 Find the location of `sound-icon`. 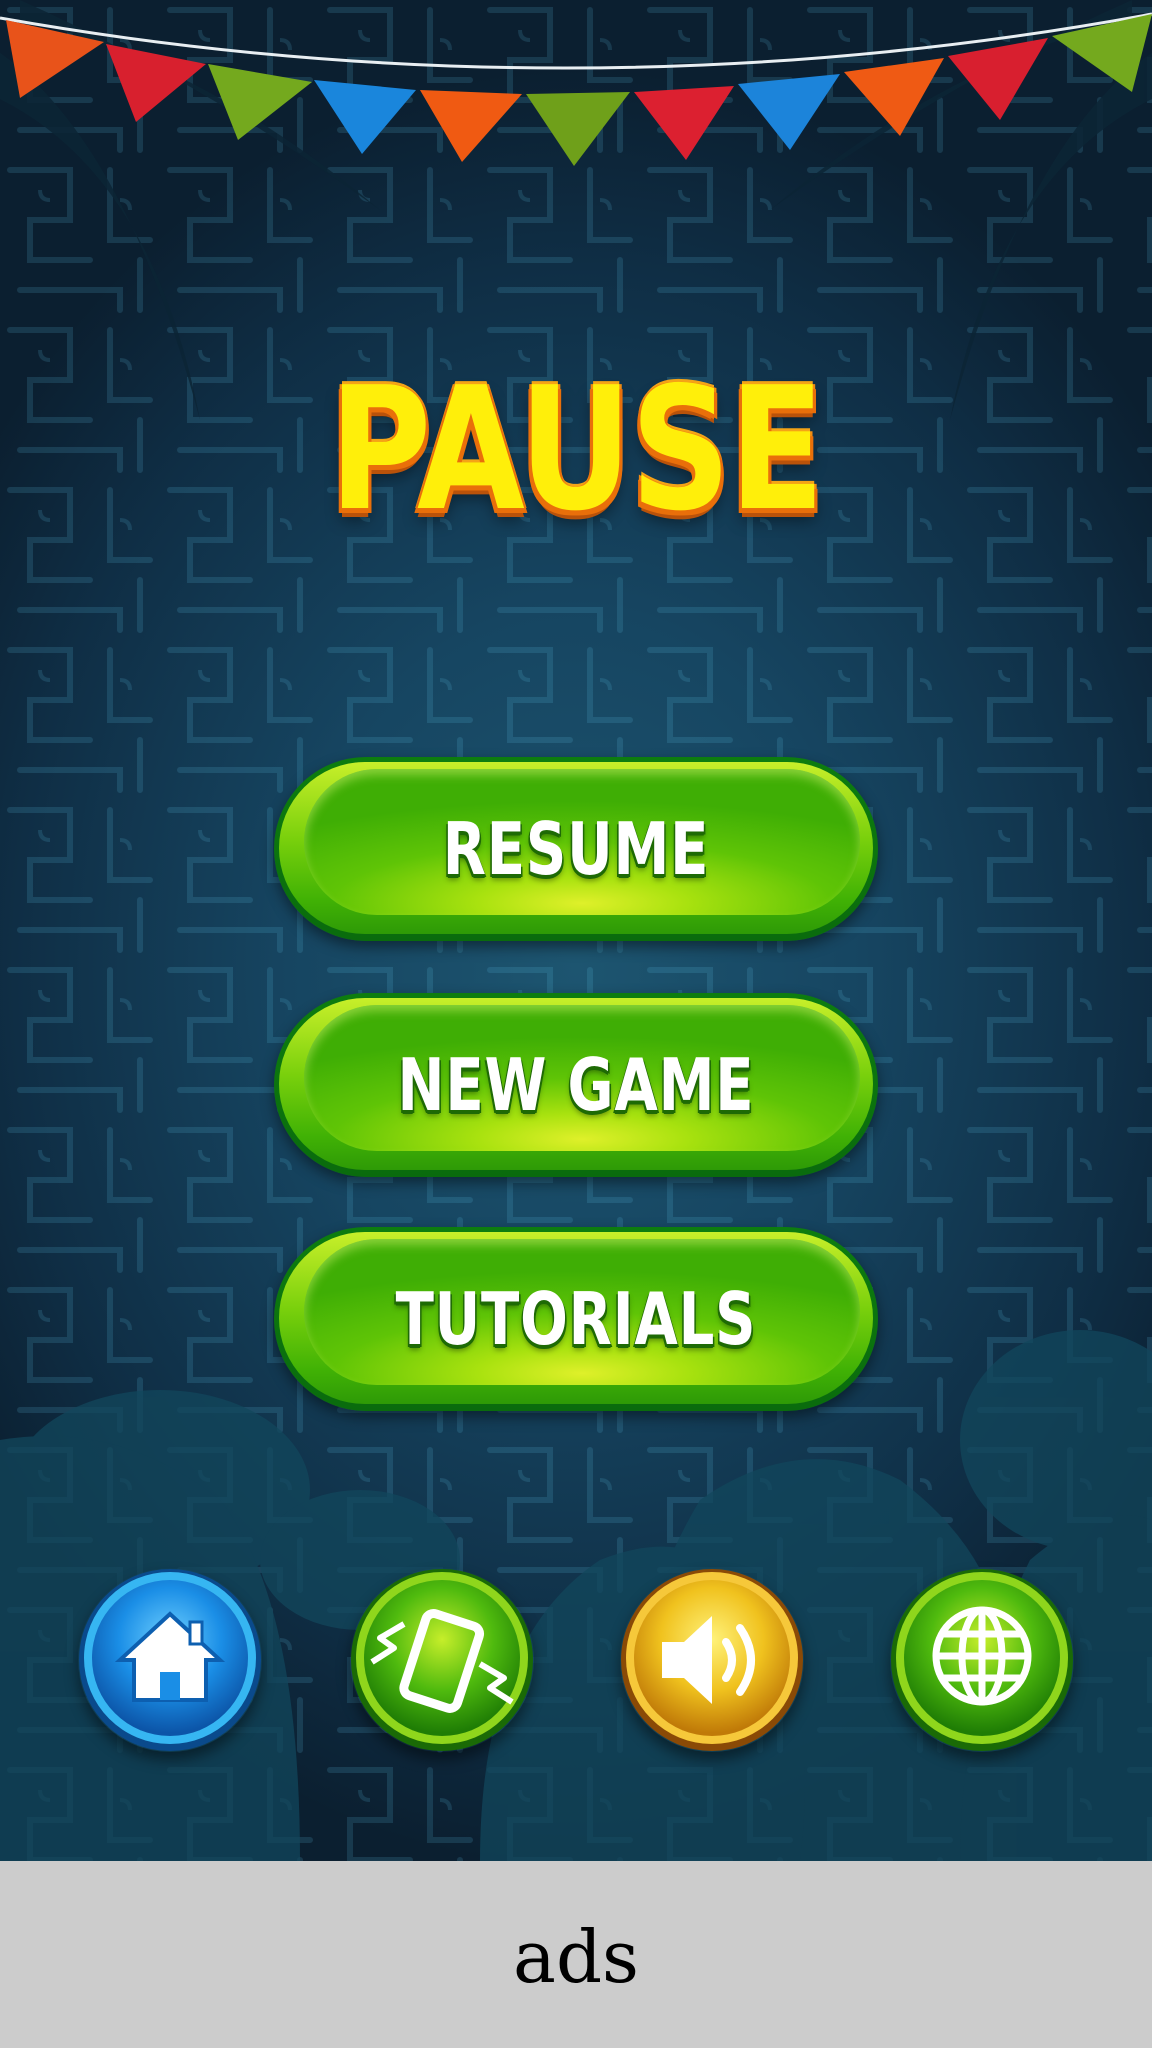

sound-icon is located at coordinates (712, 1660).